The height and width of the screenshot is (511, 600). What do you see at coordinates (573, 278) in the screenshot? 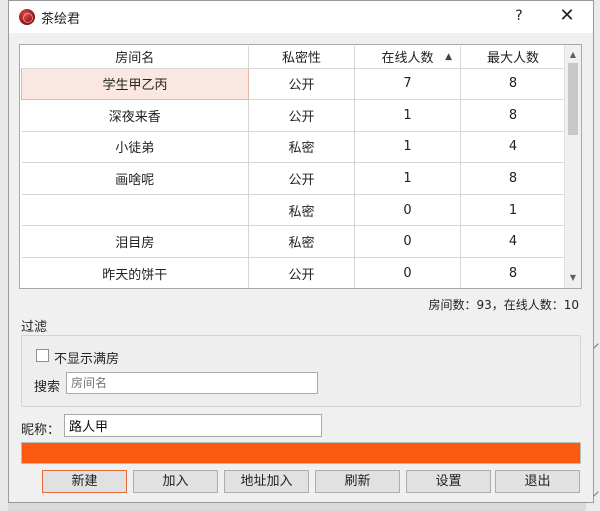
I see `scroll-down-icon: ▼` at bounding box center [573, 278].